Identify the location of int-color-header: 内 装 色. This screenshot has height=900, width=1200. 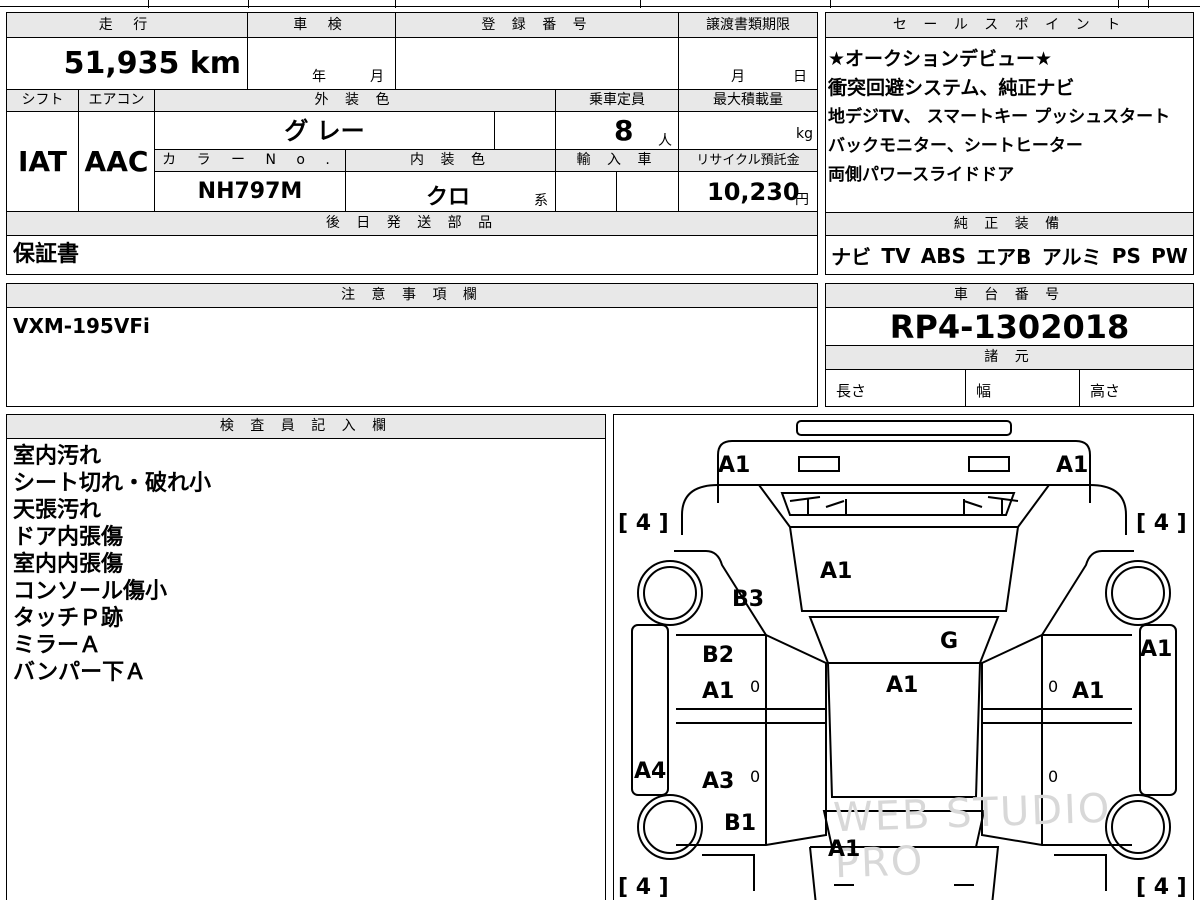
(451, 161).